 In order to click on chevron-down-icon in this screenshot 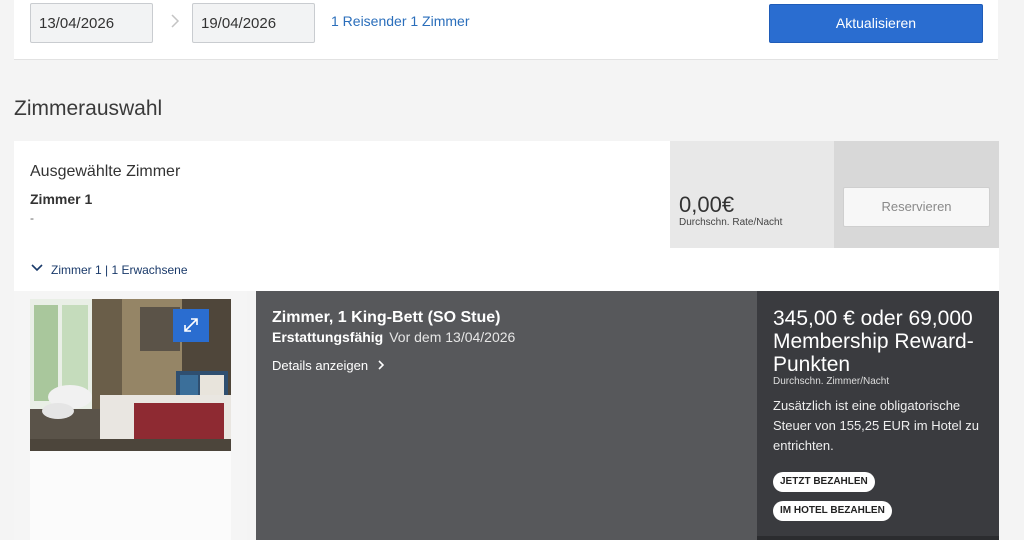, I will do `click(37, 268)`.